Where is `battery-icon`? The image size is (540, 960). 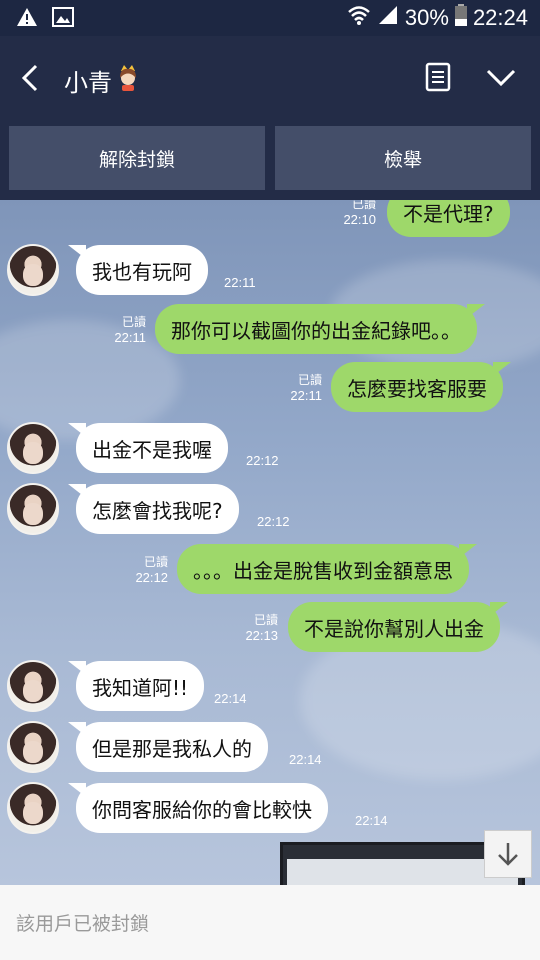 battery-icon is located at coordinates (460, 18).